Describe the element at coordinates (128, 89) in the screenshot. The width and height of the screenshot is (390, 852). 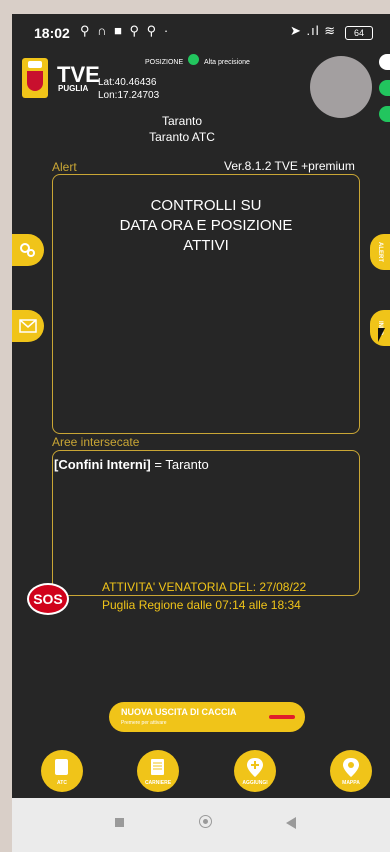
I see `coordinates: Lat:40.46436 Lon:17.24703` at that location.